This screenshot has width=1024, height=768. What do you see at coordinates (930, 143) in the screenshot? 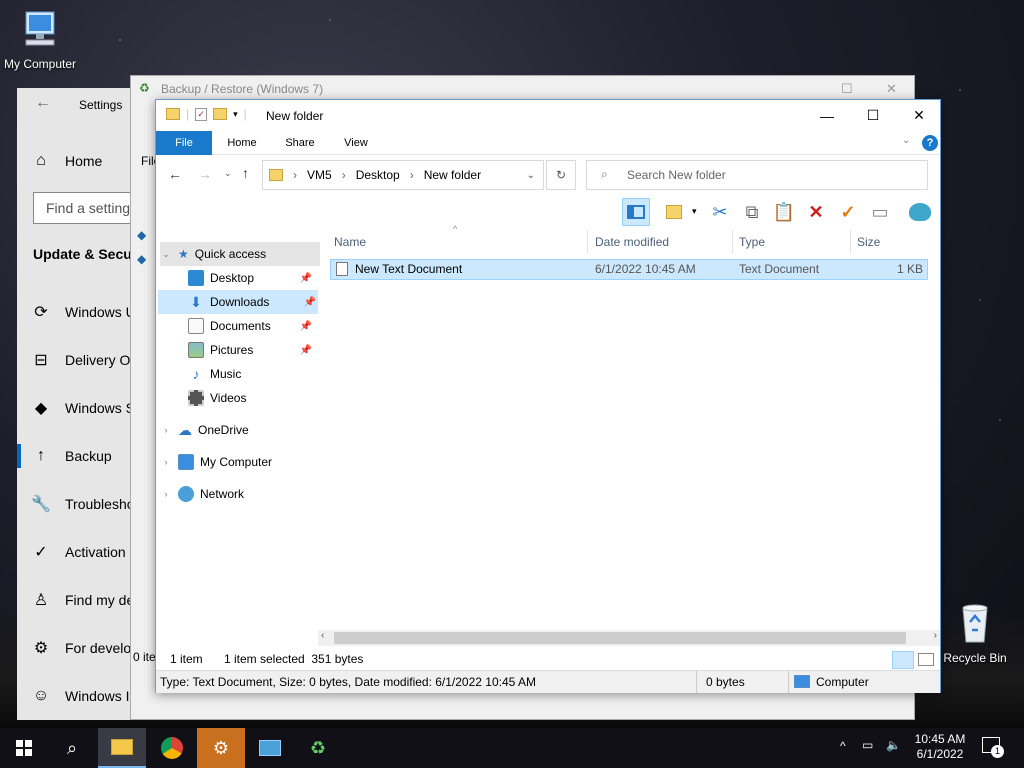
I see `help-icon: ?` at bounding box center [930, 143].